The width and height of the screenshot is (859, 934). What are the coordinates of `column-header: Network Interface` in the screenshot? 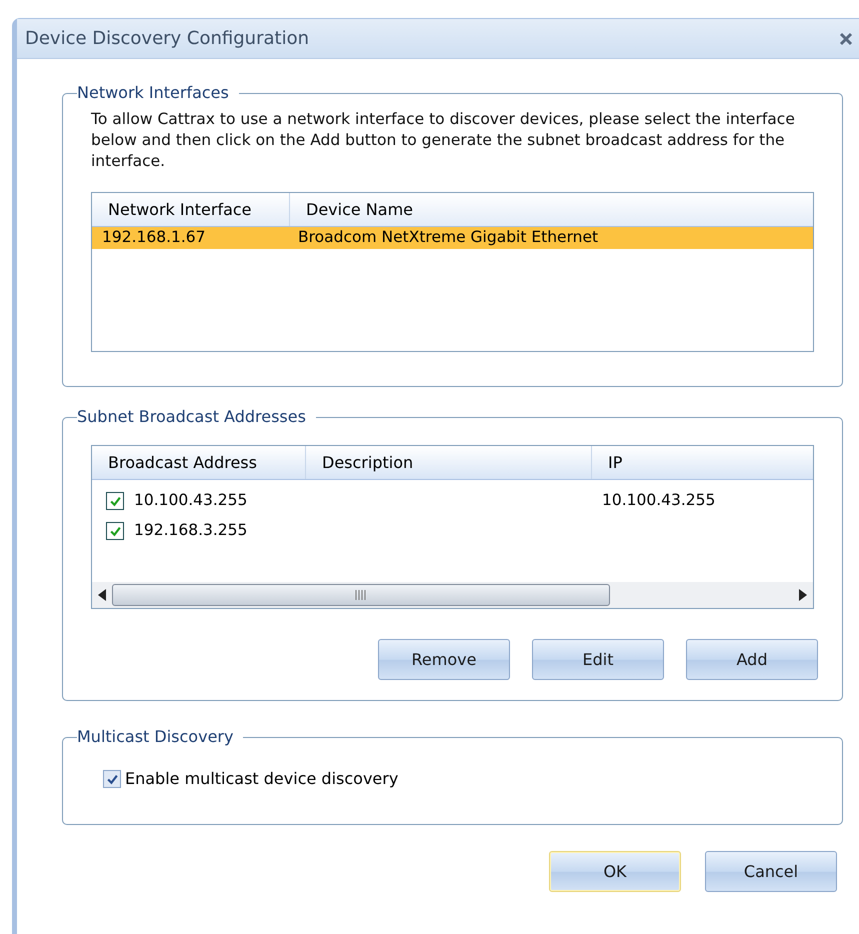 It's located at (191, 209).